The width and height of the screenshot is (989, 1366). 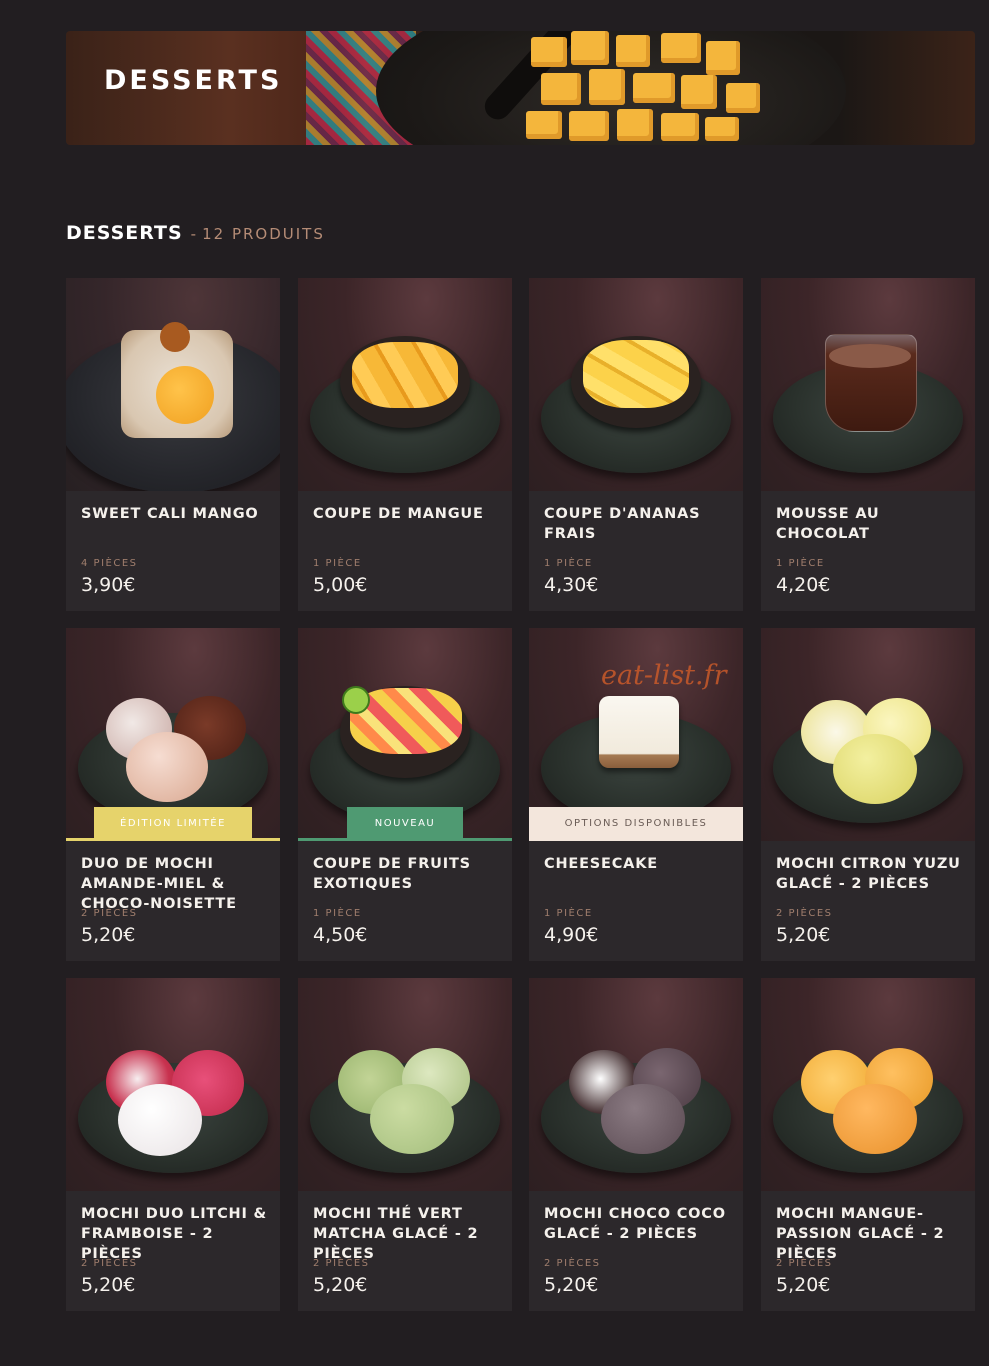 I want to click on section-title: DESSERTS, so click(x=124, y=233).